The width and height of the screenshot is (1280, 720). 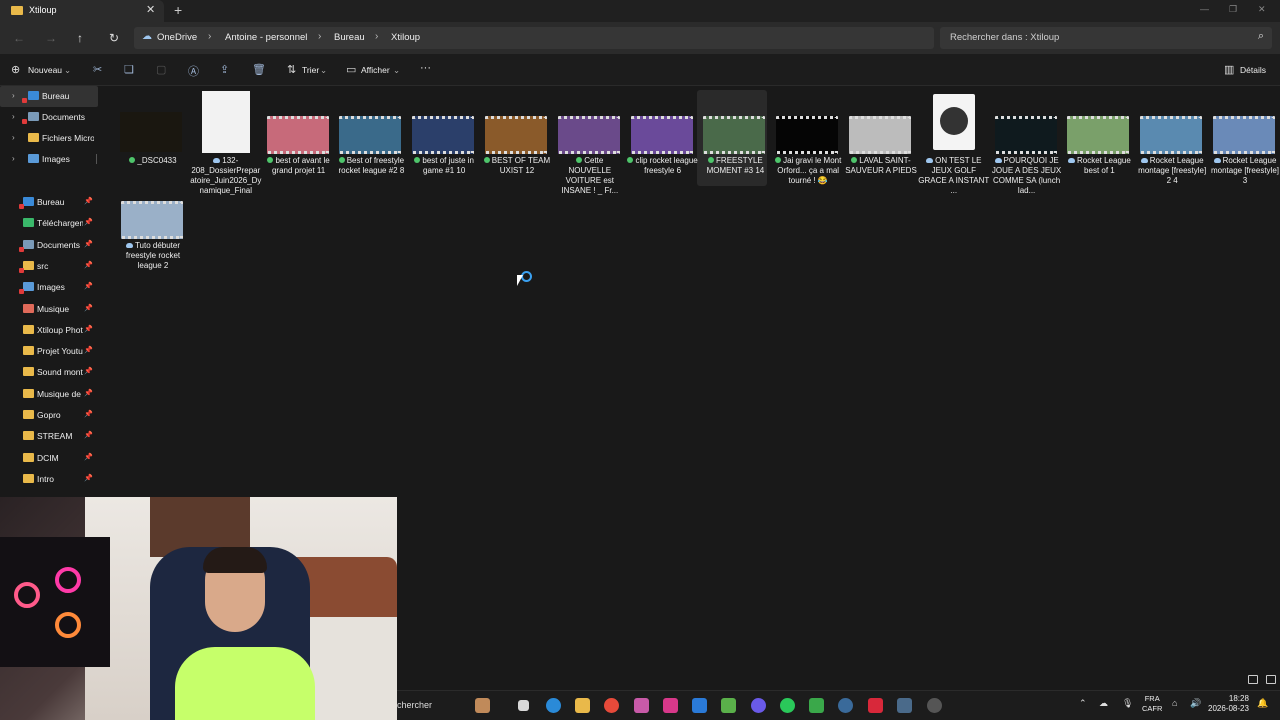 I want to click on breadcrumb-onedrive: OneDrive, so click(x=177, y=37).